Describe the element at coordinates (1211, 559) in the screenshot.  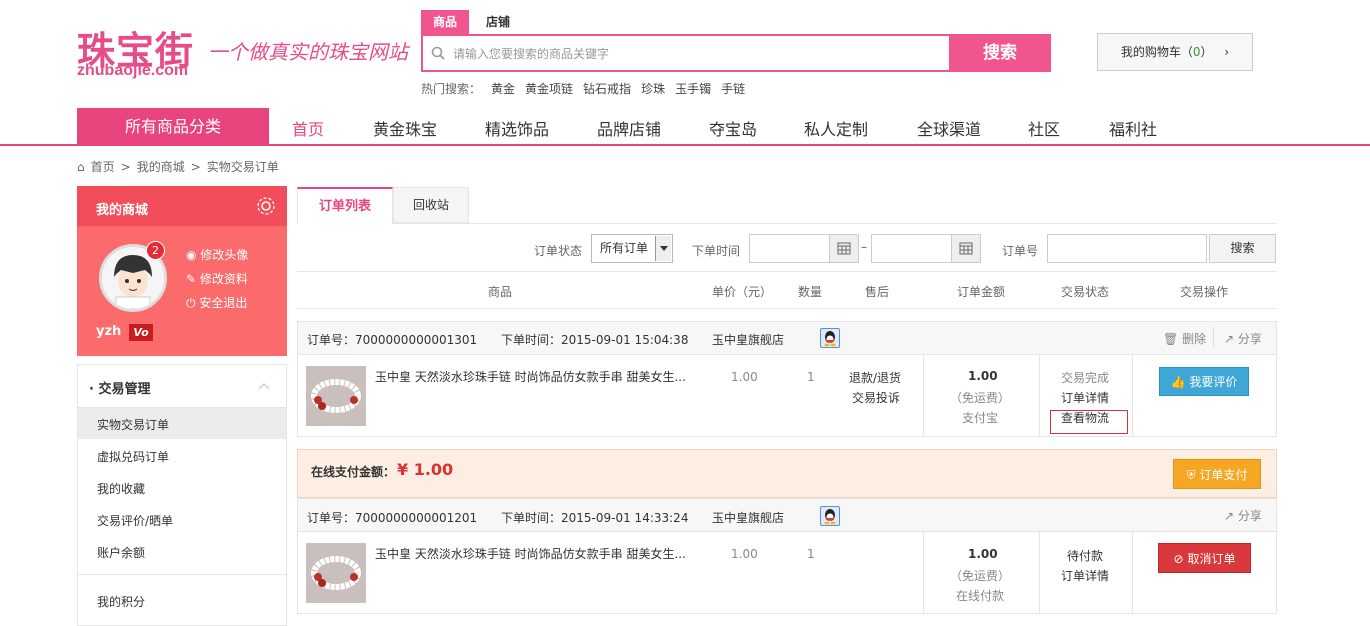
I see `cancel-order-label: 取消订单` at that location.